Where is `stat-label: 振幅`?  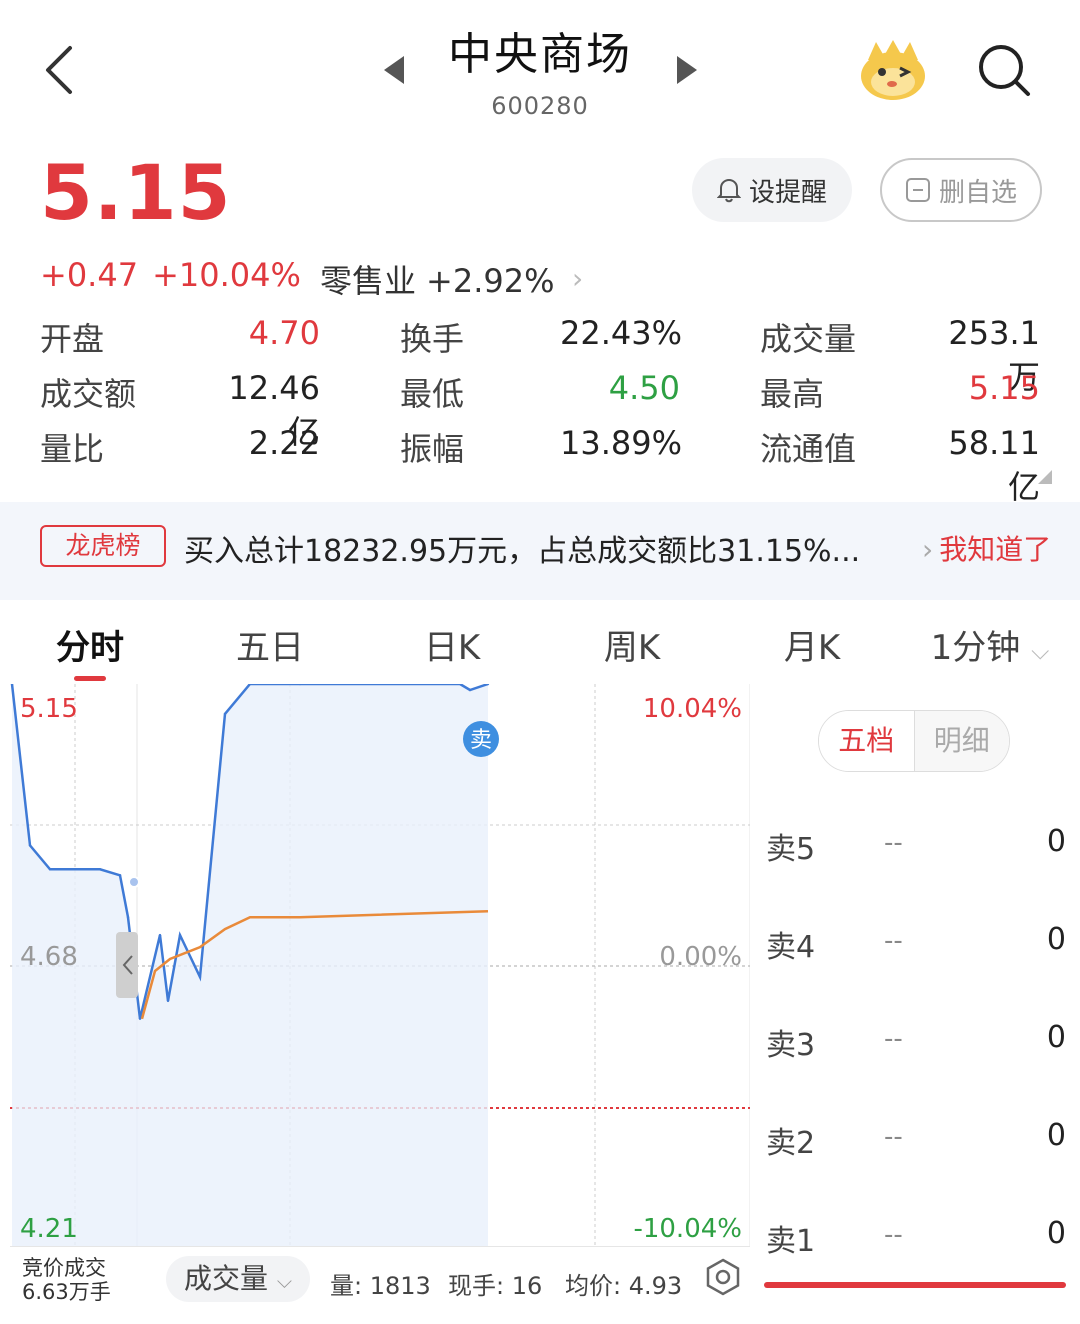
stat-label: 振幅 is located at coordinates (432, 449).